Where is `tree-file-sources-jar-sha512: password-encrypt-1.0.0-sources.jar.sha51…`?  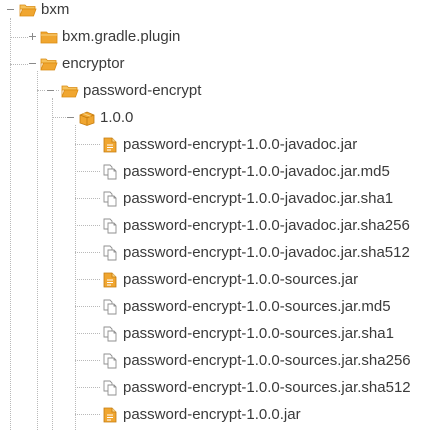 tree-file-sources-jar-sha512: password-encrypt-1.0.0-sources.jar.sha51… is located at coordinates (256, 388).